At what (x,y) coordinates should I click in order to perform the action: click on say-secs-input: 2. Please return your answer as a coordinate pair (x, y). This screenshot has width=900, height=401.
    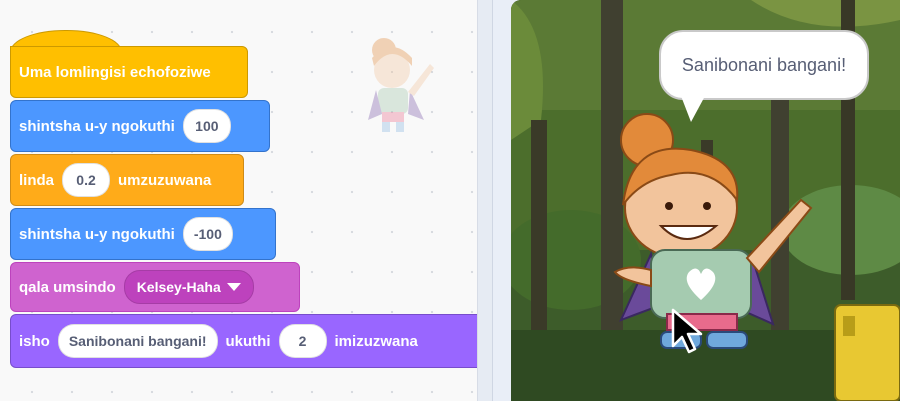
    Looking at the image, I should click on (302, 341).